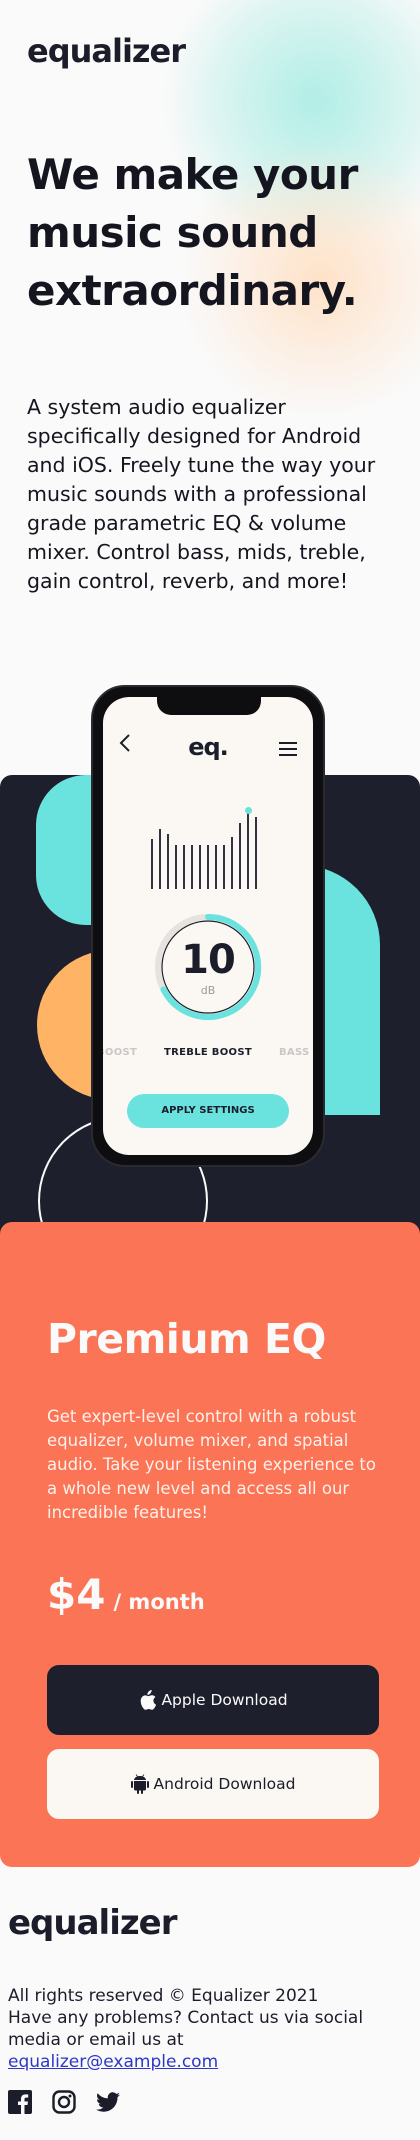 This screenshot has width=420, height=2140. What do you see at coordinates (224, 1700) in the screenshot?
I see `apple-download-label: Apple Download` at bounding box center [224, 1700].